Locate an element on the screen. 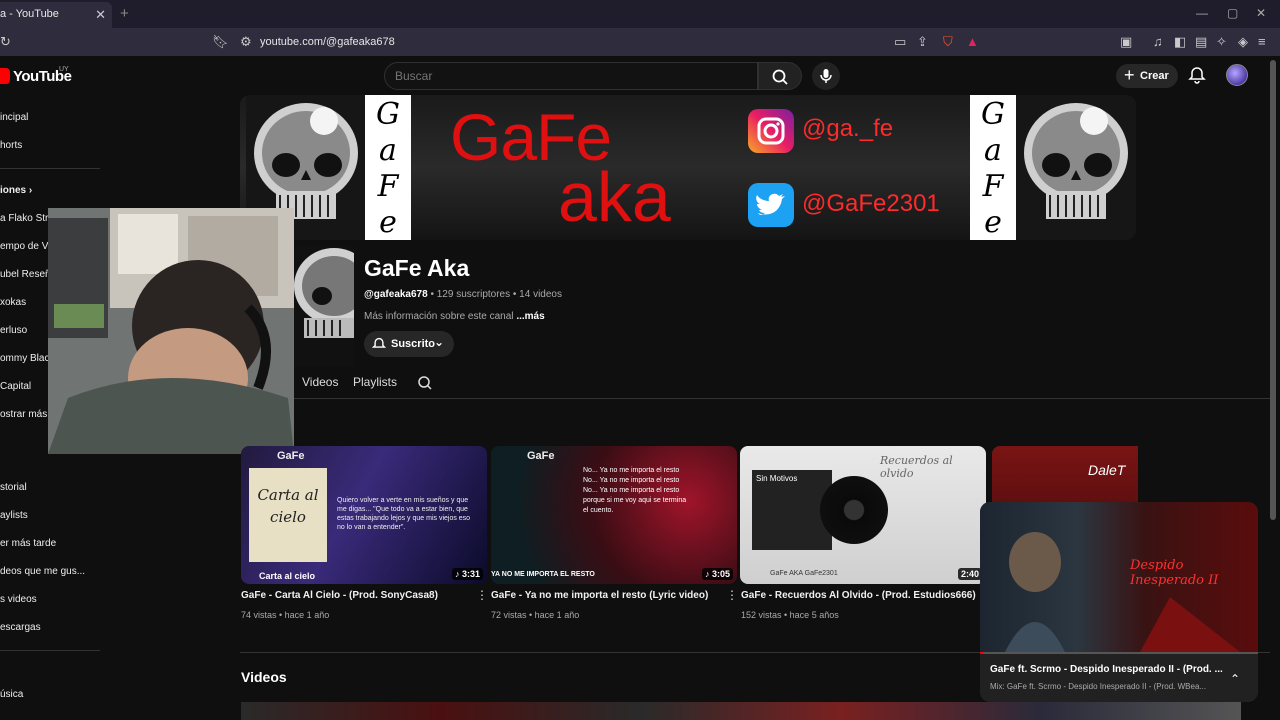  bookmark-icon: 🔖︎ is located at coordinates (220, 42).